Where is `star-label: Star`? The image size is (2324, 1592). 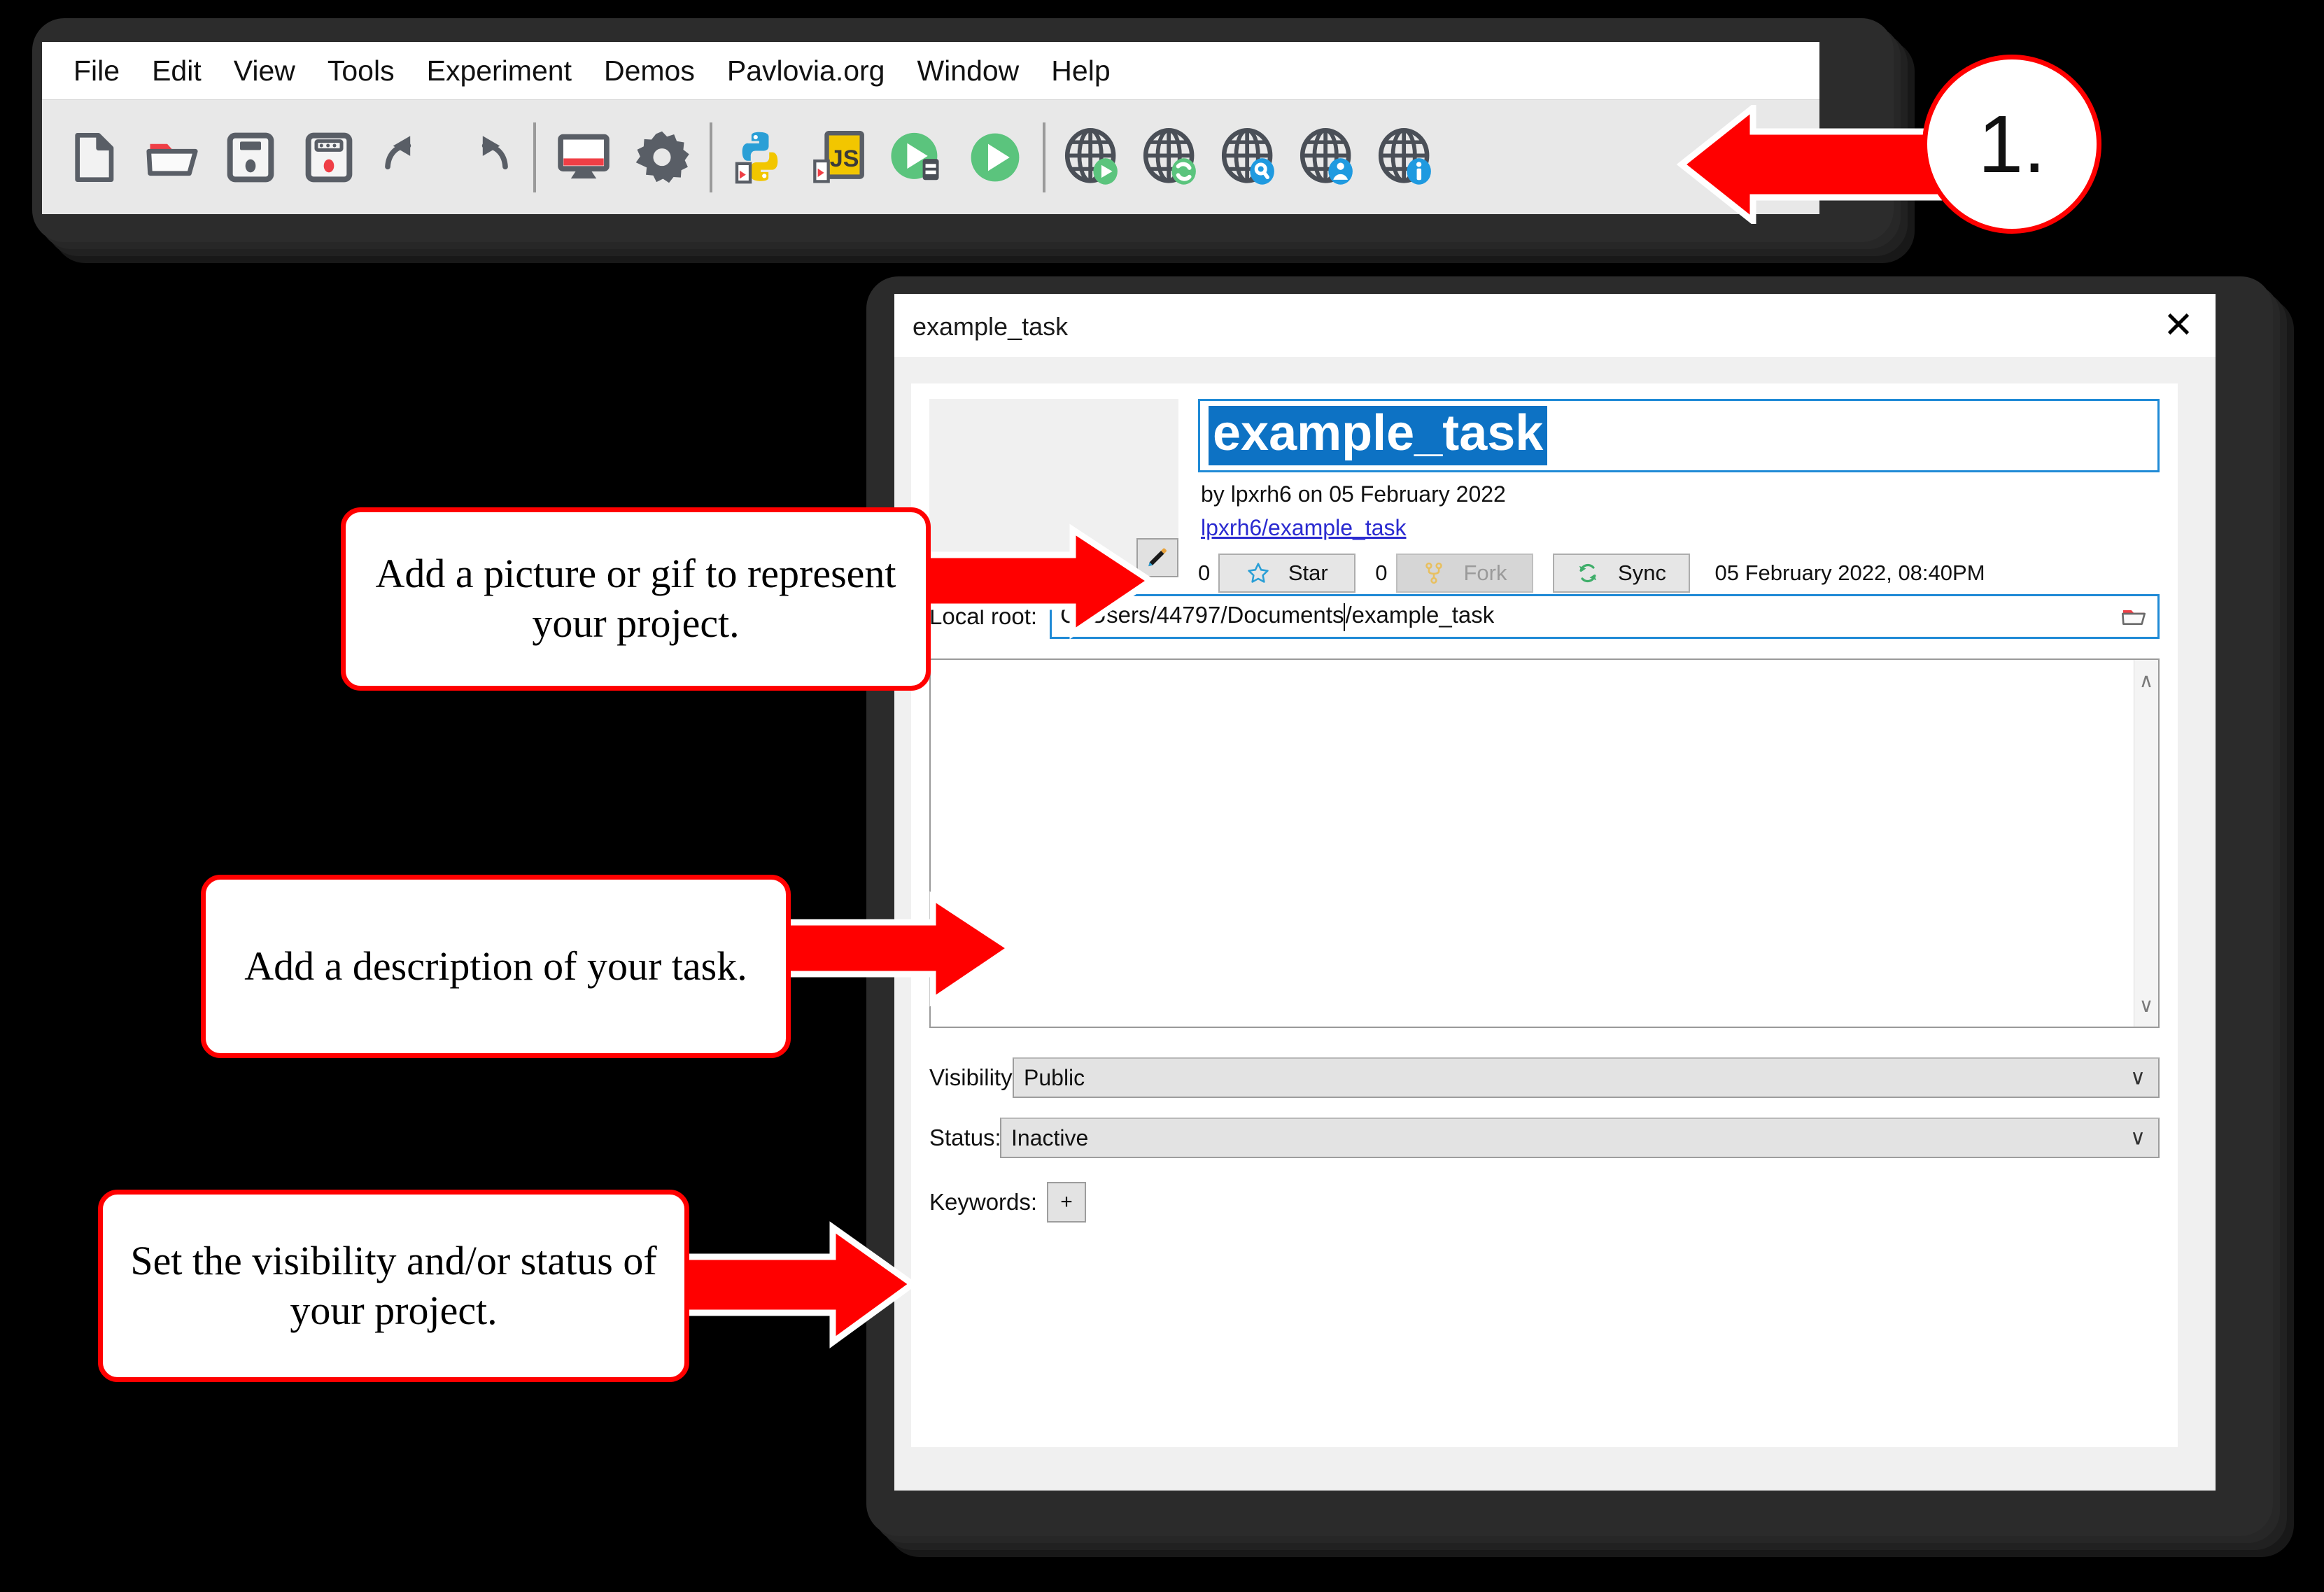 star-label: Star is located at coordinates (1308, 573).